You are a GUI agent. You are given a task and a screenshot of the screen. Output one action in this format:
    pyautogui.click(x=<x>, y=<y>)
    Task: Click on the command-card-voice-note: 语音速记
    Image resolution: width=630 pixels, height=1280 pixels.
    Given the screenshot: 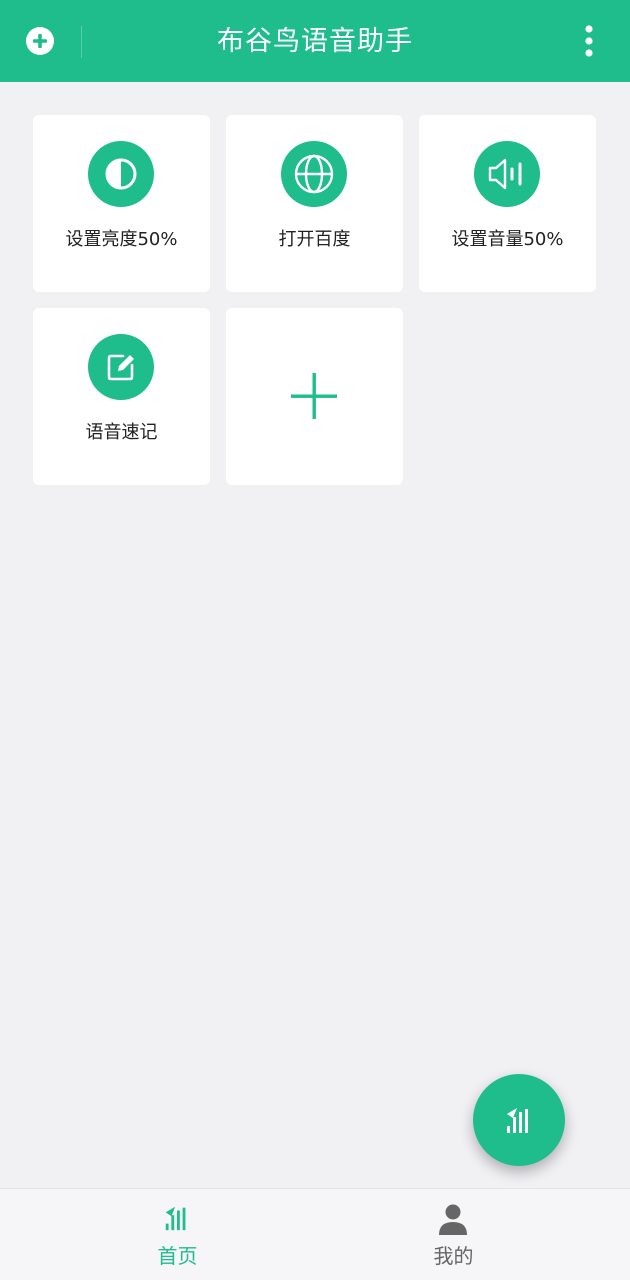 What is the action you would take?
    pyautogui.click(x=121, y=396)
    